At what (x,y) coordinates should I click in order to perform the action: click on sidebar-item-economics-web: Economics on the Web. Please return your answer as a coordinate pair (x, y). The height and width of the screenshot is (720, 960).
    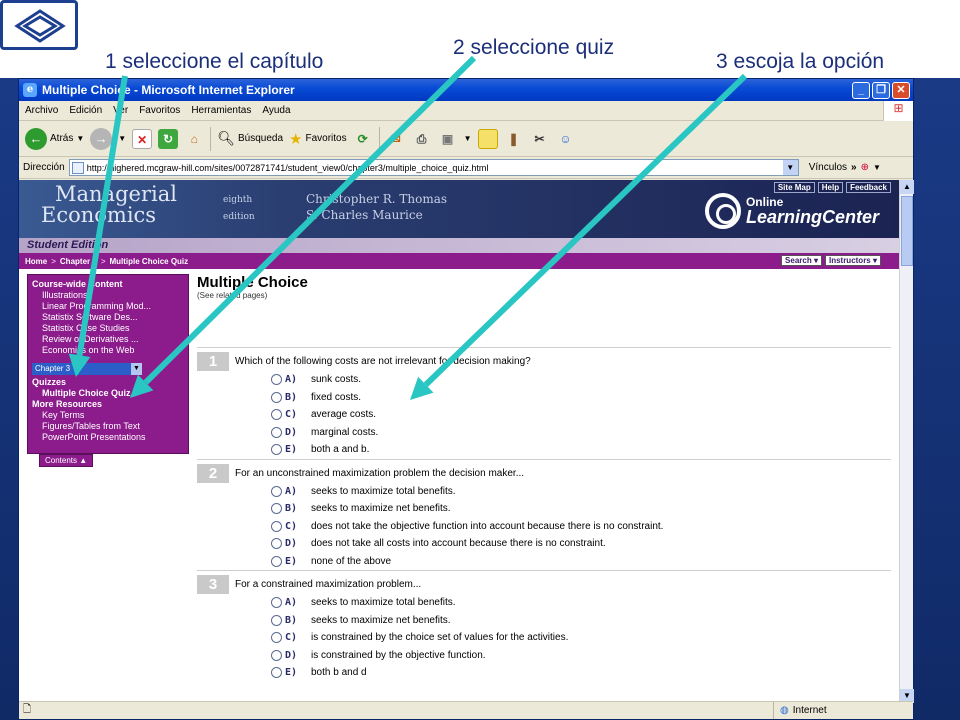
    Looking at the image, I should click on (108, 350).